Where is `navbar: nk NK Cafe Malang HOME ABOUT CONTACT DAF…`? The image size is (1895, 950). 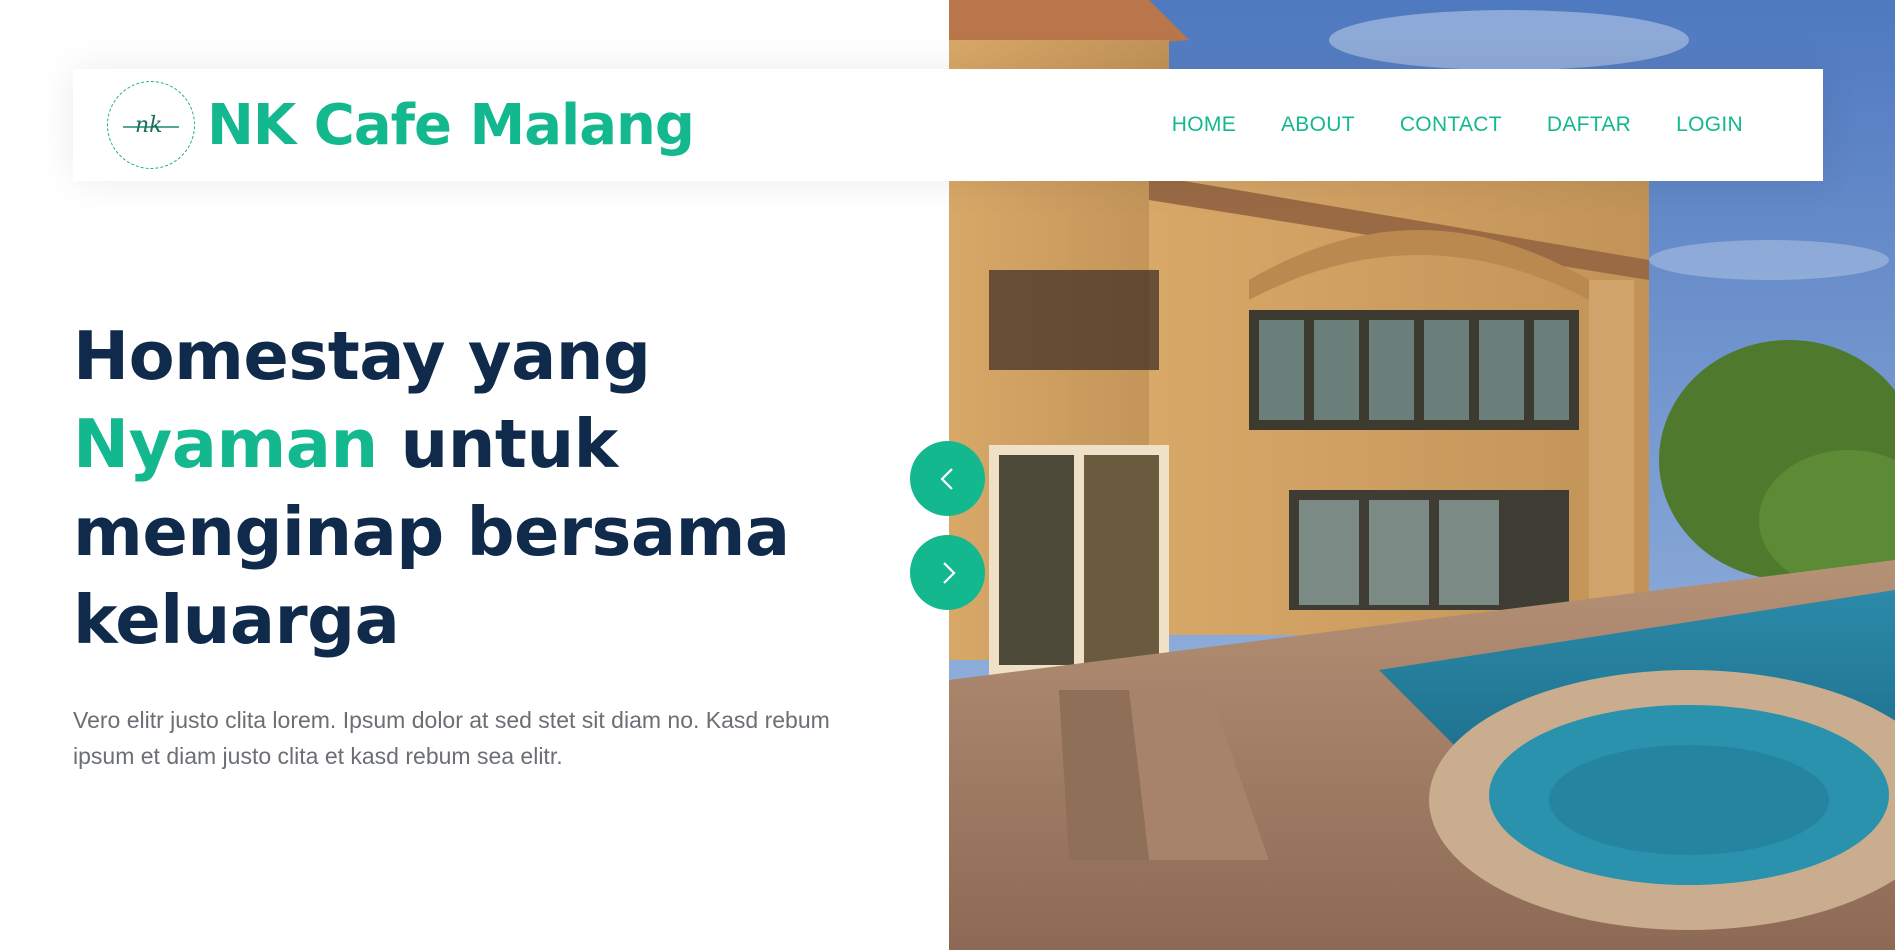 navbar: nk NK Cafe Malang HOME ABOUT CONTACT DAF… is located at coordinates (948, 125).